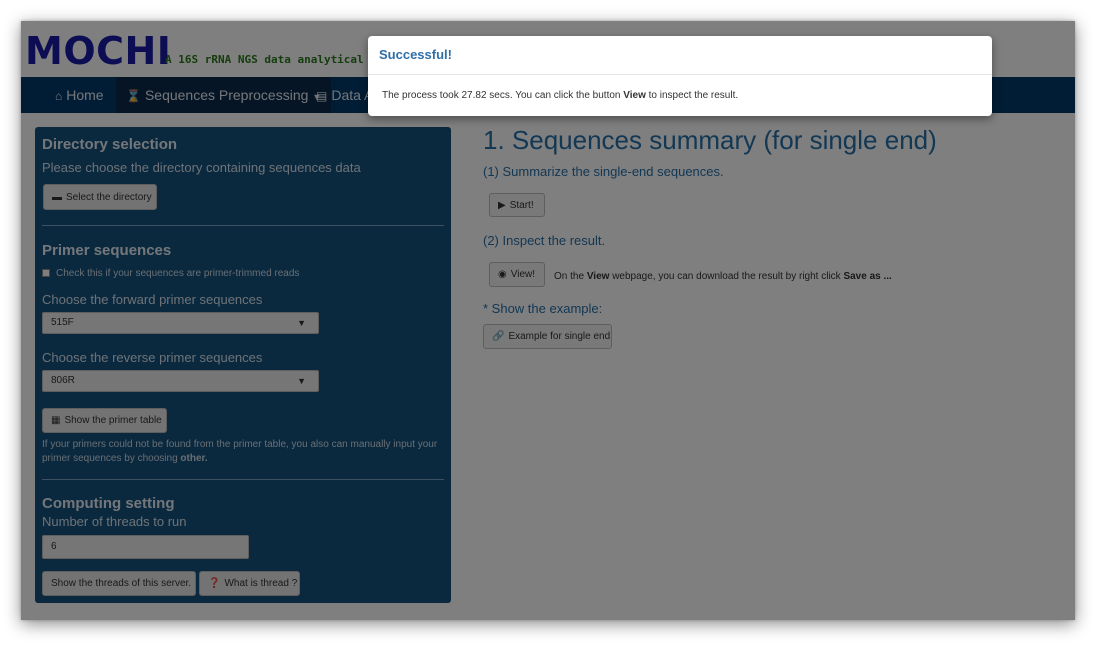  Describe the element at coordinates (692, 95) in the screenshot. I see `modal-body-suffix: to inspect the result.` at that location.